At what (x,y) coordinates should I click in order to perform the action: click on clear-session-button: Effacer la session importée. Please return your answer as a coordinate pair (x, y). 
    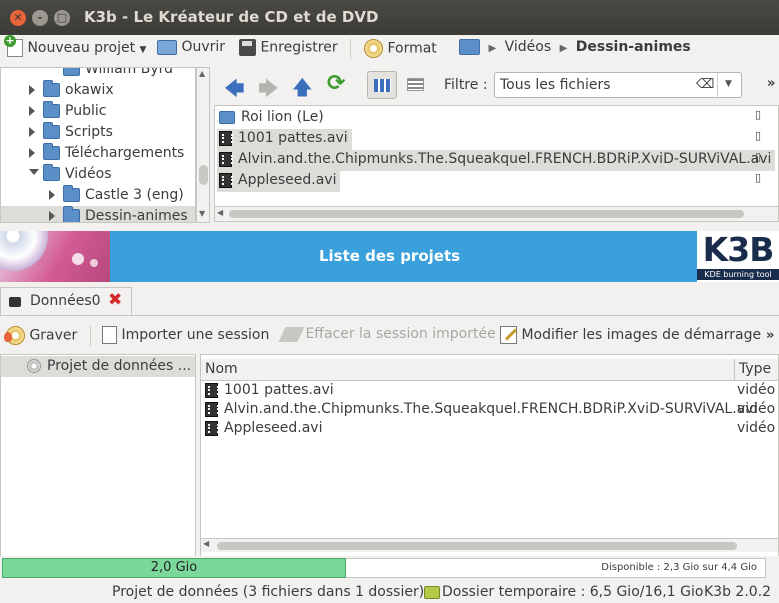
    Looking at the image, I should click on (387, 336).